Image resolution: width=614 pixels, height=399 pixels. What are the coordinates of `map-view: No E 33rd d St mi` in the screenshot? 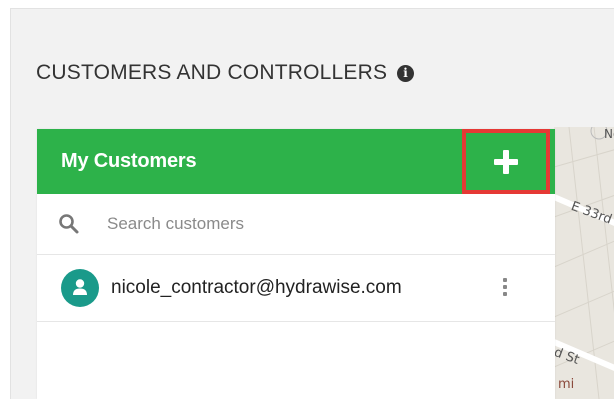 It's located at (584, 263).